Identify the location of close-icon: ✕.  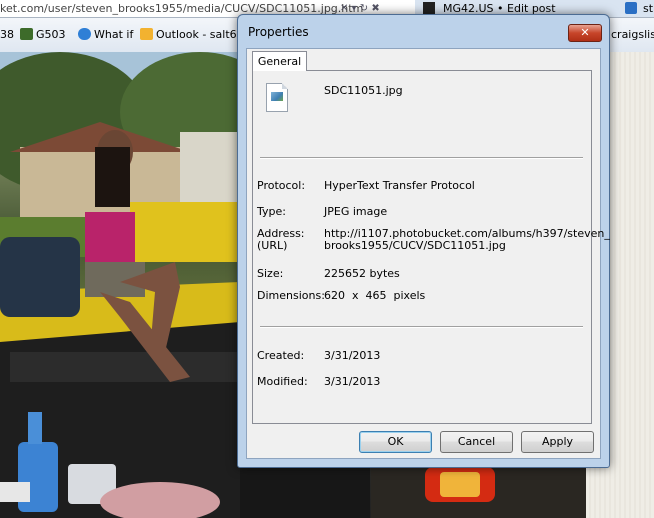
(585, 32).